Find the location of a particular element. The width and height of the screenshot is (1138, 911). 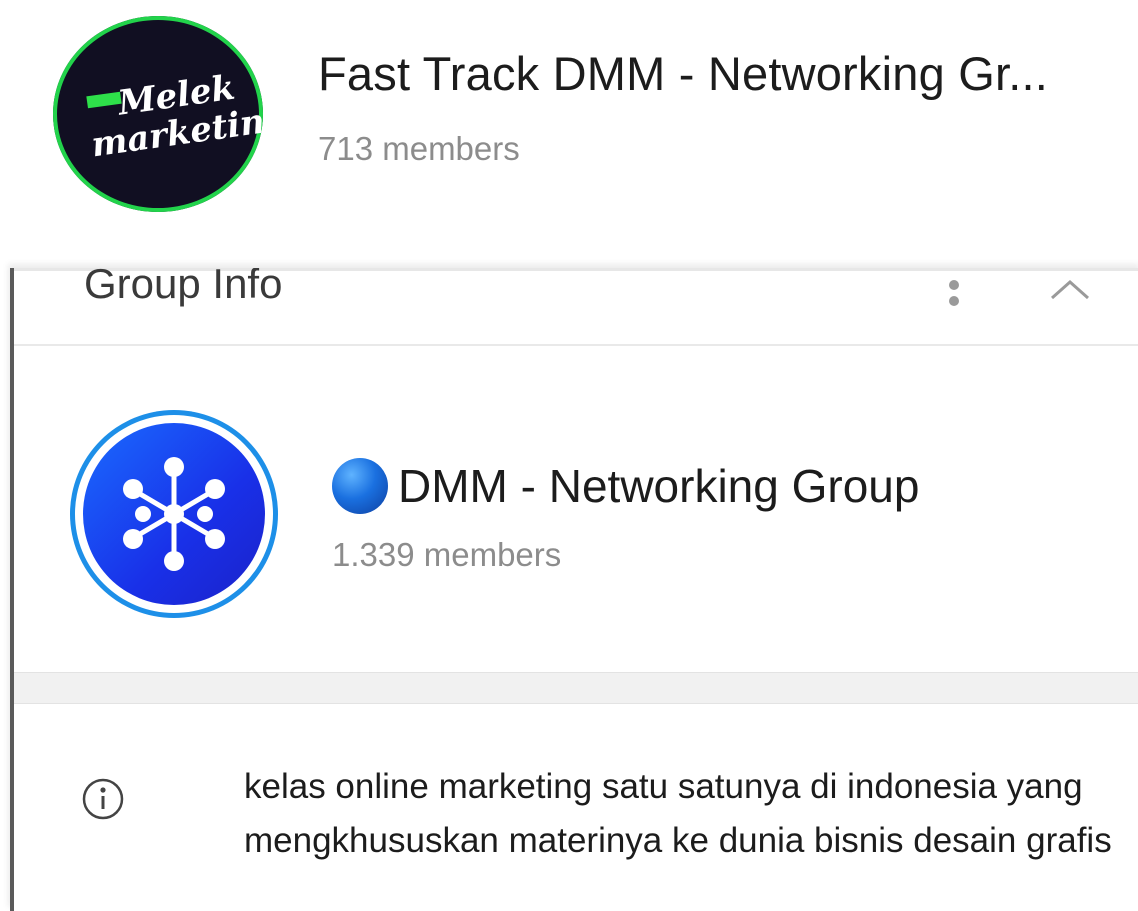

section-separator is located at coordinates (576, 688).